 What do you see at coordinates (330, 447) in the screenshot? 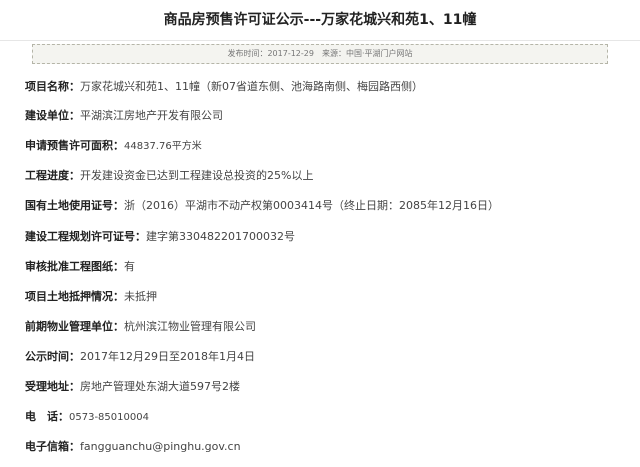
I see `field-email: 电子信箱：fangguanchu@pinghu.gov.cn` at bounding box center [330, 447].